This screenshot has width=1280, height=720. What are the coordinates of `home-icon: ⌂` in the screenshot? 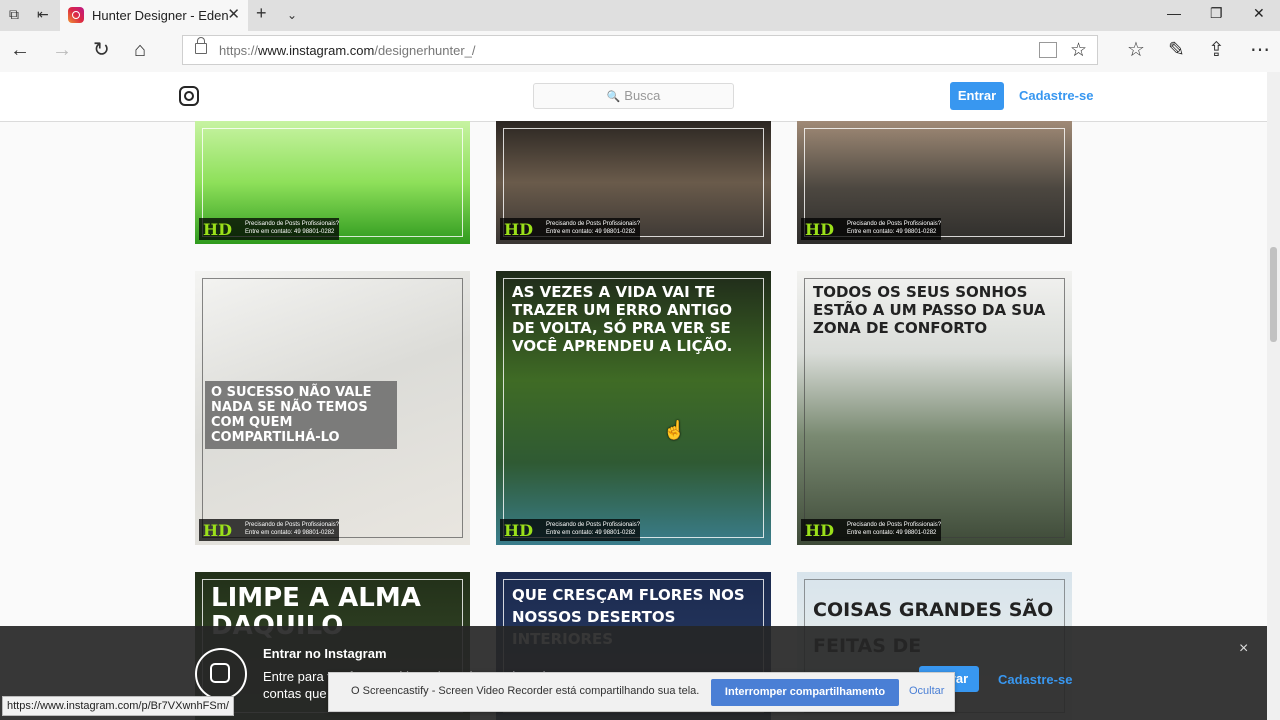 It's located at (140, 50).